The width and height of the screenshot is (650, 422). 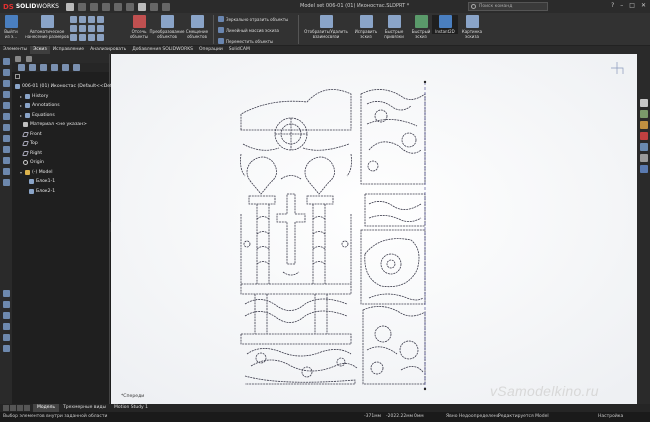 I want to click on solidworks-forum-icon, so click(x=643, y=169).